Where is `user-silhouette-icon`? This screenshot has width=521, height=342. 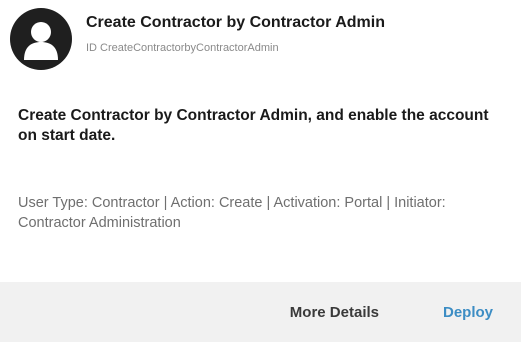 user-silhouette-icon is located at coordinates (41, 39).